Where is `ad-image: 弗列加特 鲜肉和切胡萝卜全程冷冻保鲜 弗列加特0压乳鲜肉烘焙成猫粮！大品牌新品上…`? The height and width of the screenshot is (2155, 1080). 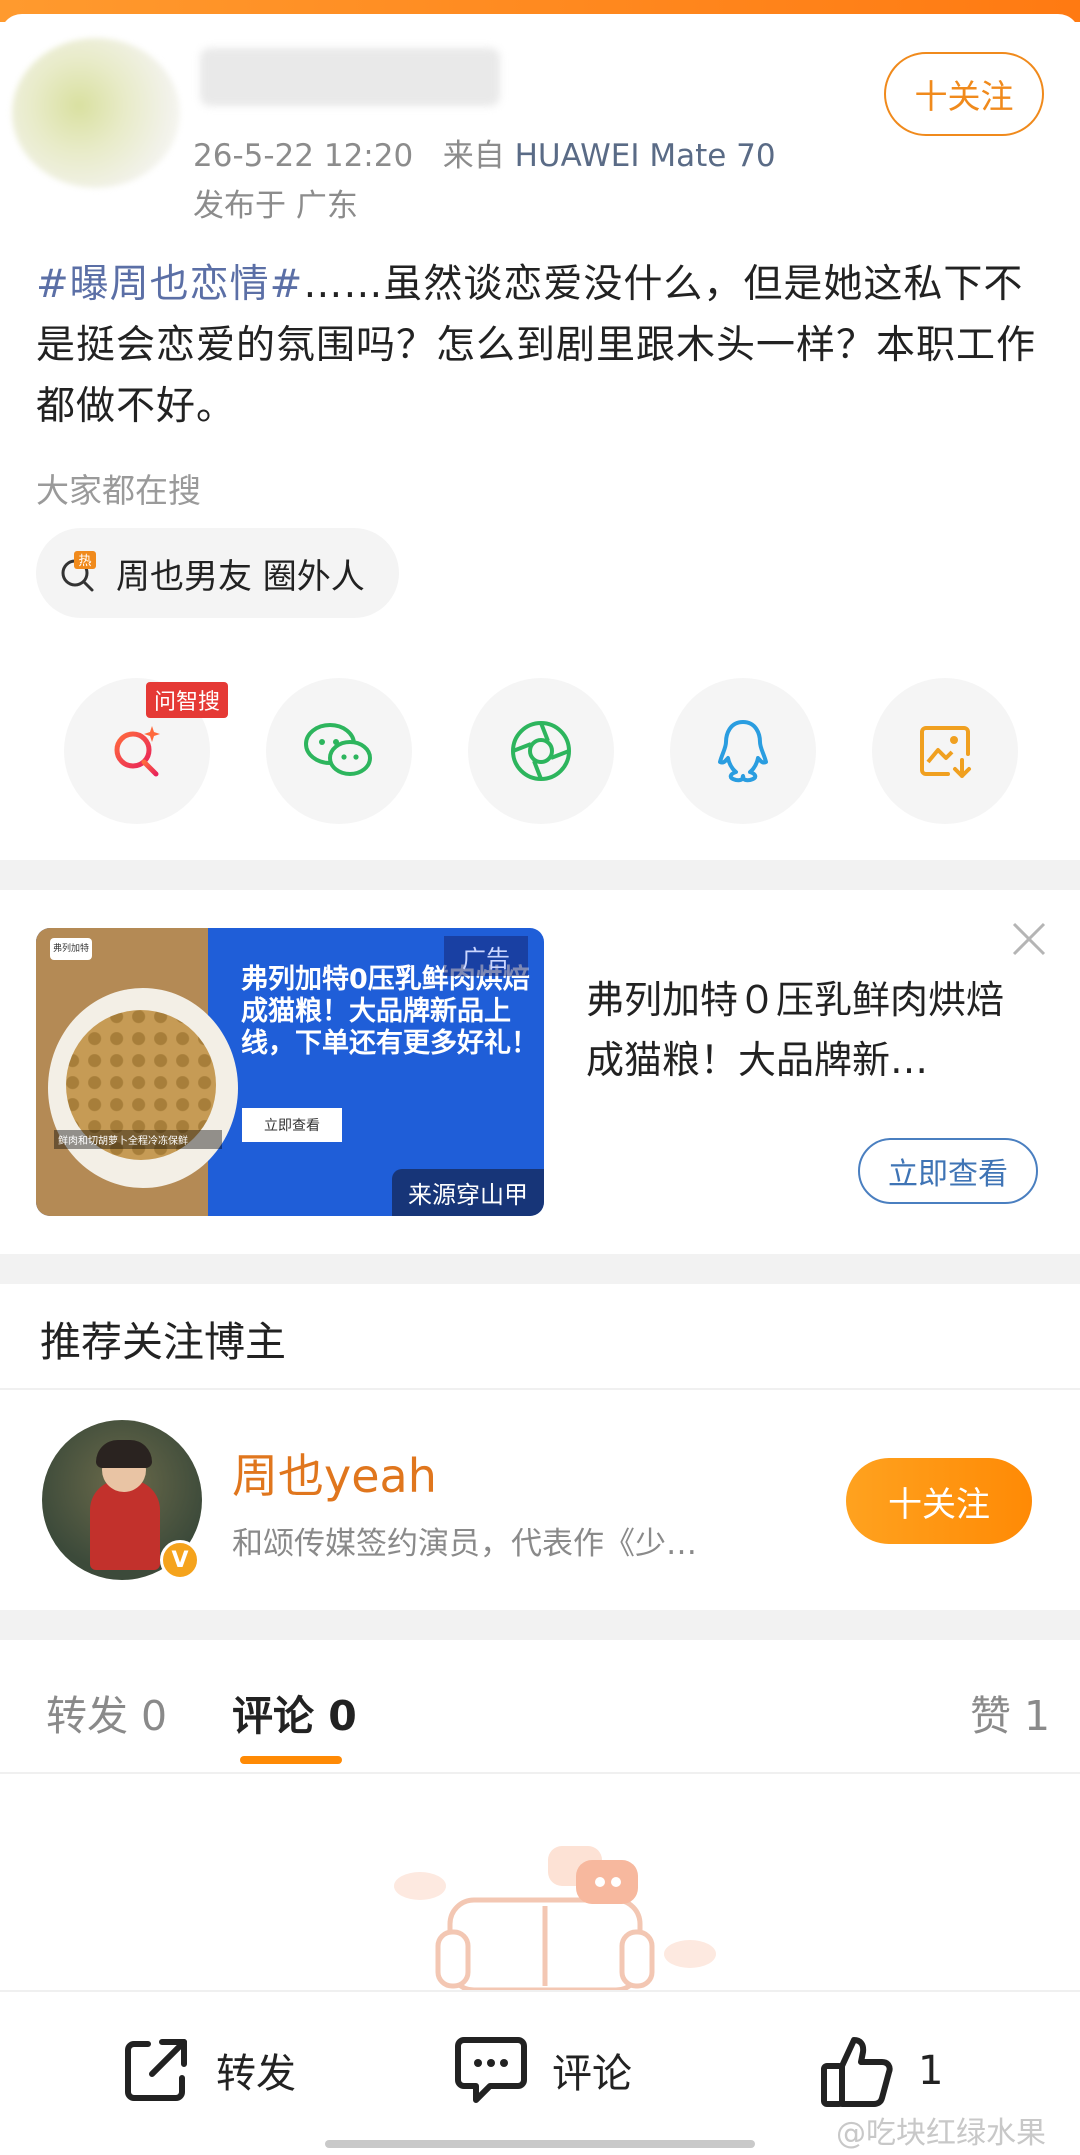
ad-image: 弗列加特 鲜肉和切胡萝卜全程冷冻保鲜 弗列加特0压乳鲜肉烘焙成猫粮！大品牌新品上… is located at coordinates (290, 1072).